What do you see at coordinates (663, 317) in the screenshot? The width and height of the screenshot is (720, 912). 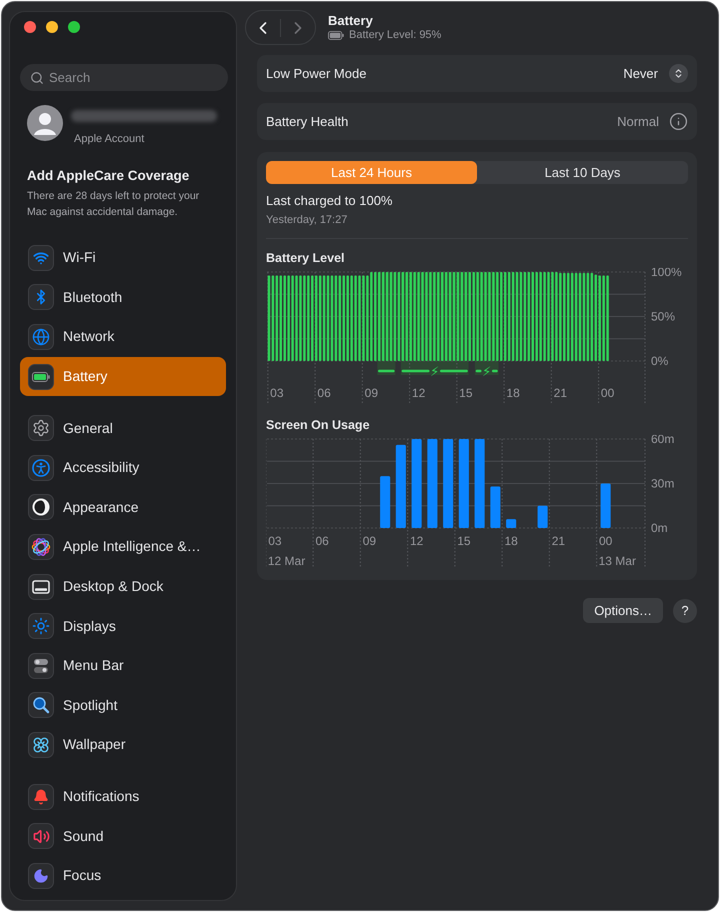 I see `axis-label: 50%` at bounding box center [663, 317].